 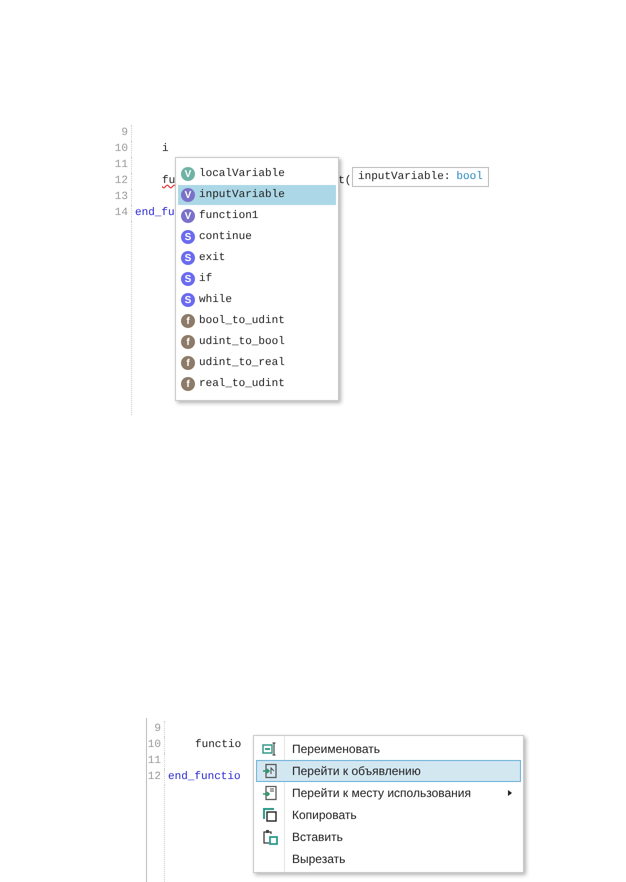 What do you see at coordinates (510, 793) in the screenshot?
I see `submenu-arrow-icon` at bounding box center [510, 793].